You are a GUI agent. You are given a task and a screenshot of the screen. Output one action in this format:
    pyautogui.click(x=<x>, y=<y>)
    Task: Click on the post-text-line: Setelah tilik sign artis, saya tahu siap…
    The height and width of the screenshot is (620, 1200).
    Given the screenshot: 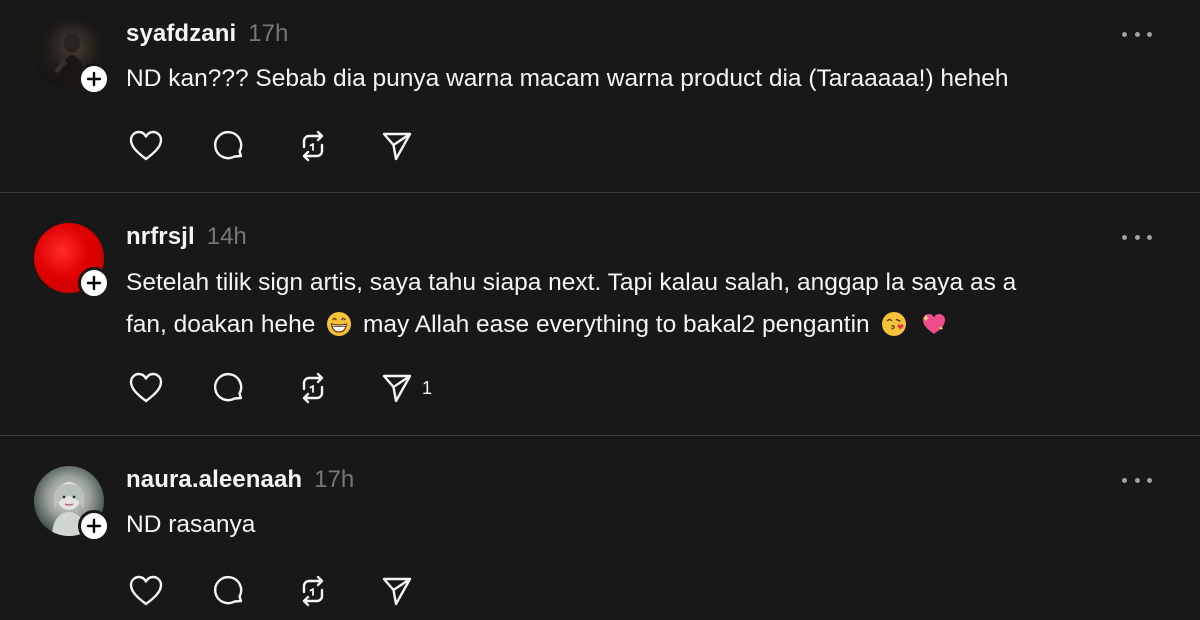 What is the action you would take?
    pyautogui.click(x=571, y=282)
    